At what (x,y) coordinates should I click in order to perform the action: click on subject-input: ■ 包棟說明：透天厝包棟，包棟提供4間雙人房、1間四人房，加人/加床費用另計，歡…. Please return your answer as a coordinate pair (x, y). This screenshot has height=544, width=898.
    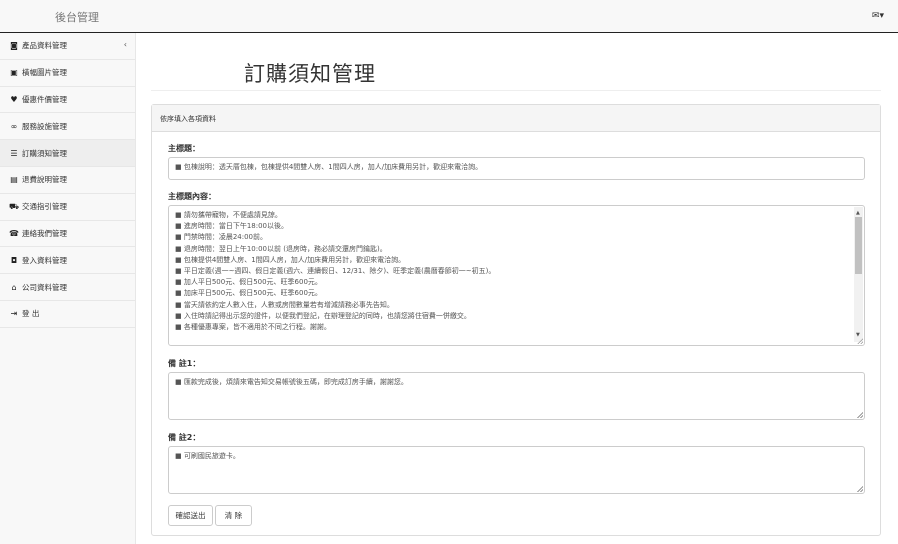
    Looking at the image, I should click on (516, 168).